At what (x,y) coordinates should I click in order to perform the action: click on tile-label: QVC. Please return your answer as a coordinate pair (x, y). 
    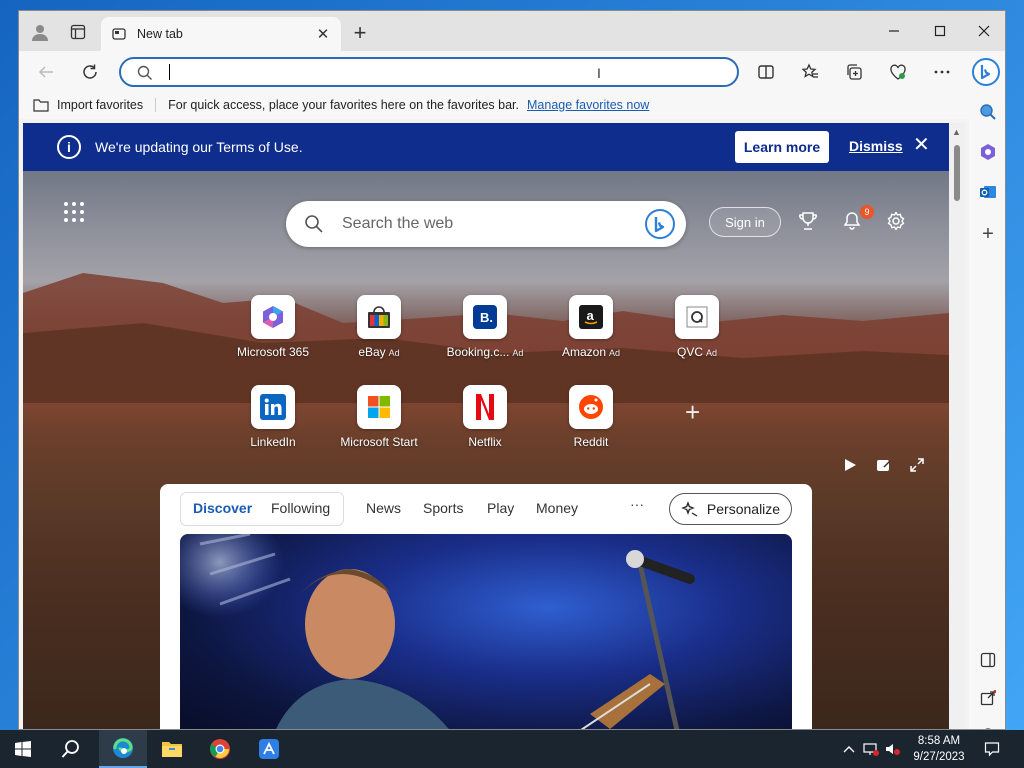
    Looking at the image, I should click on (689, 352).